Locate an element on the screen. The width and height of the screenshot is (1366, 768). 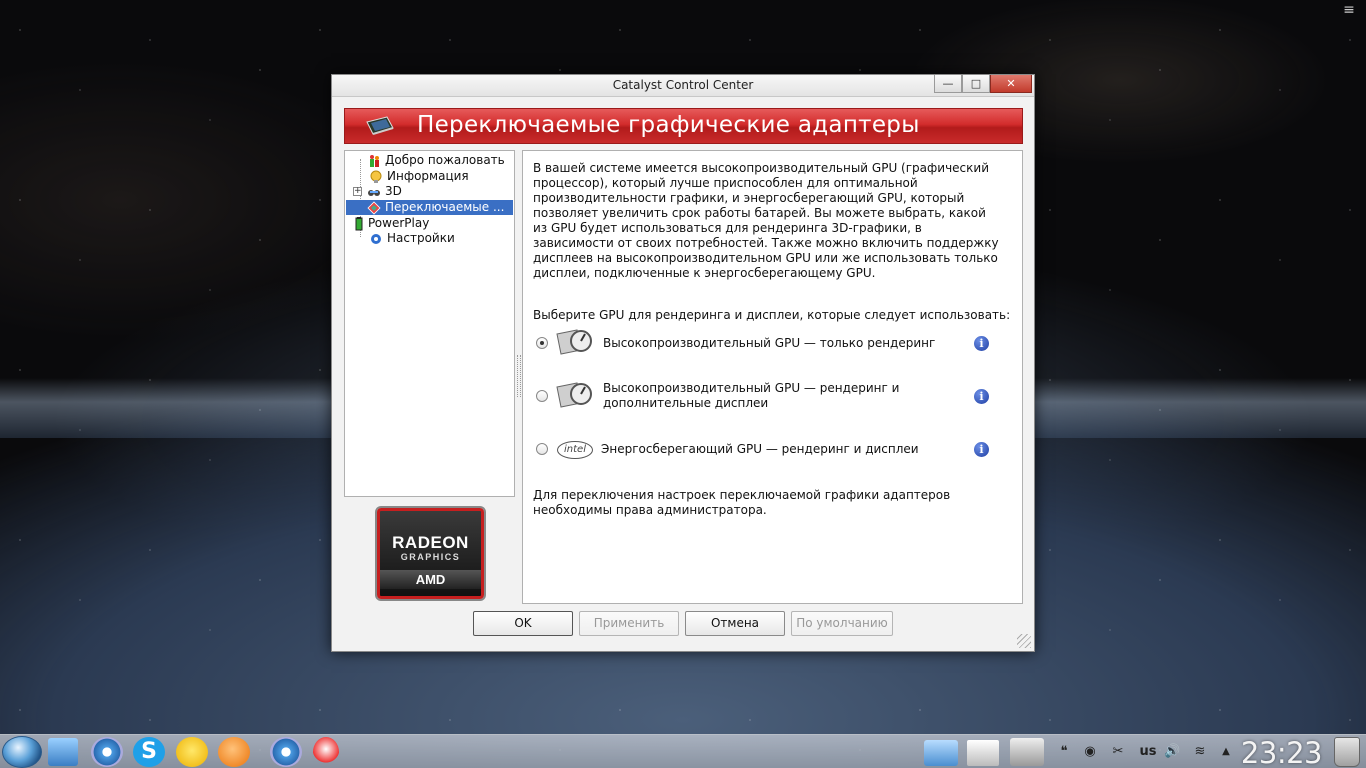
logo-text-graphics: GRAPHICS is located at coordinates (430, 557).